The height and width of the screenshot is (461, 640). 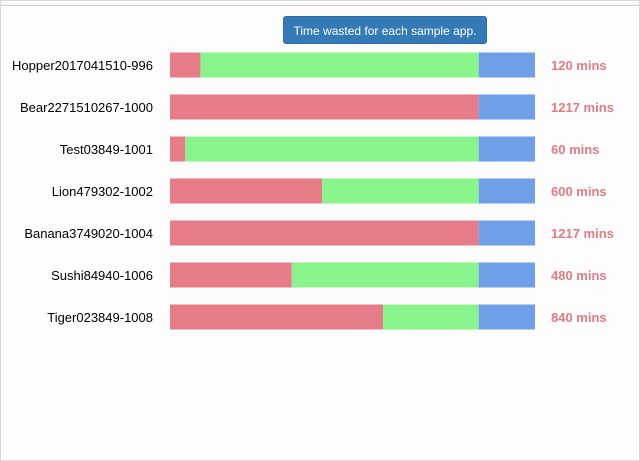 What do you see at coordinates (102, 191) in the screenshot?
I see `category-label: Lion479302-1002` at bounding box center [102, 191].